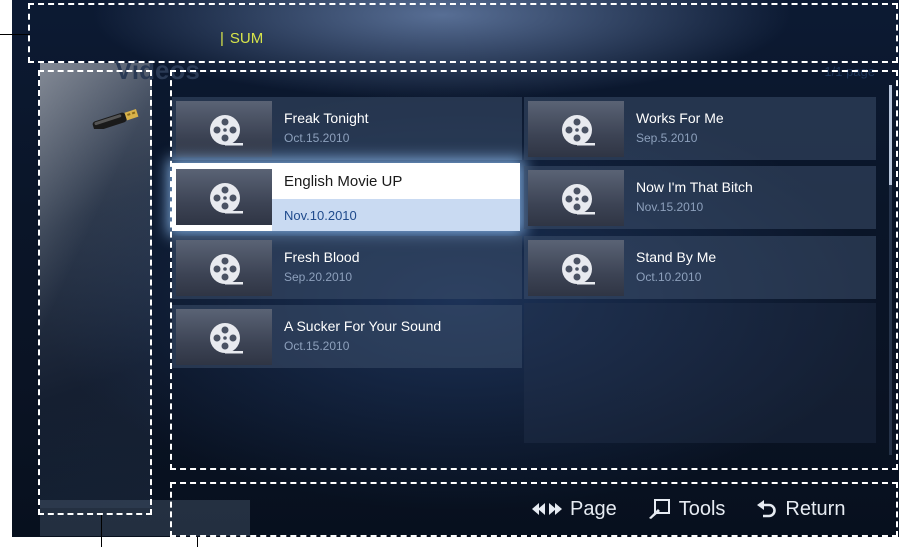 The height and width of the screenshot is (547, 899). What do you see at coordinates (15, 34) in the screenshot?
I see `callout-line-header` at bounding box center [15, 34].